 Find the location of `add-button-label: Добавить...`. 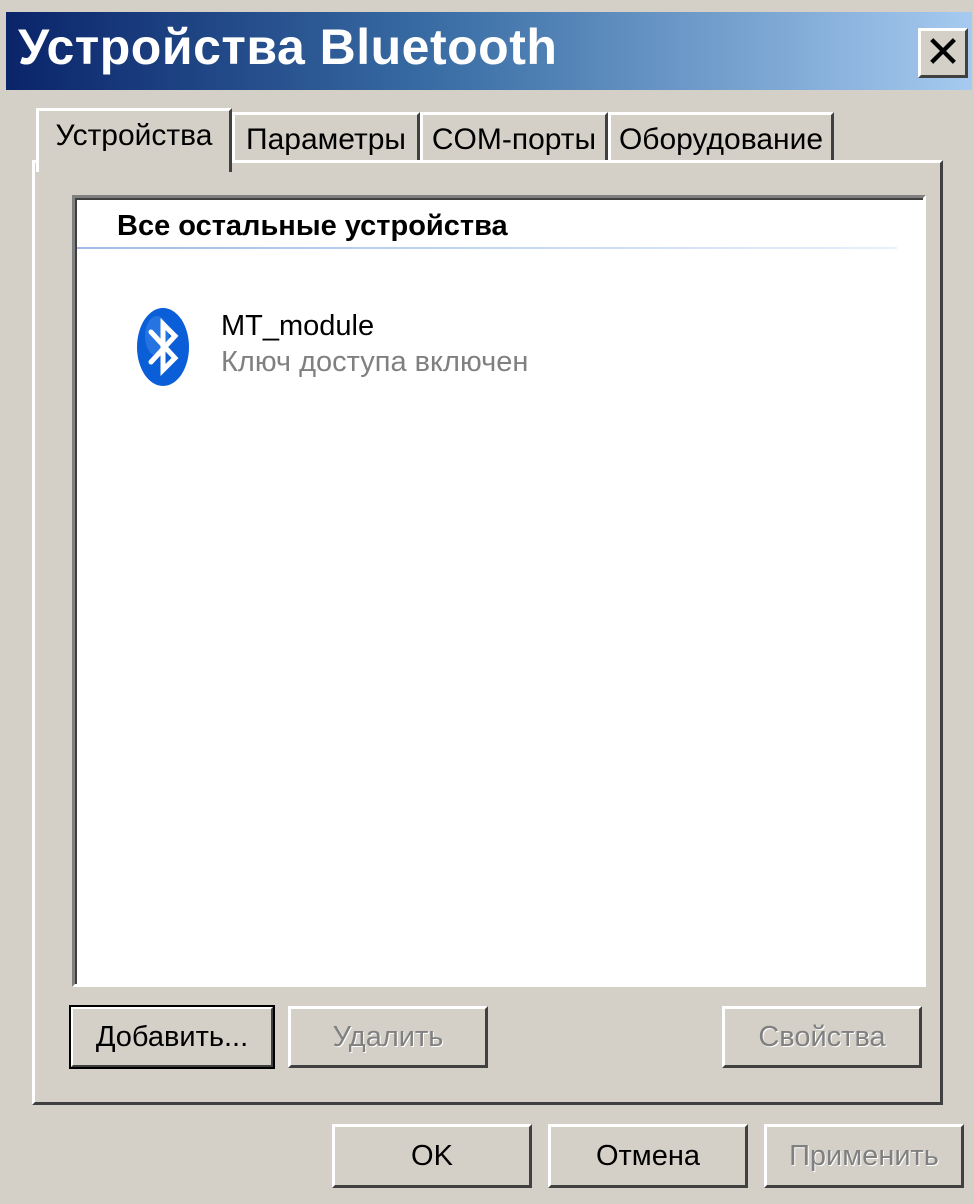

add-button-label: Добавить... is located at coordinates (172, 1037).